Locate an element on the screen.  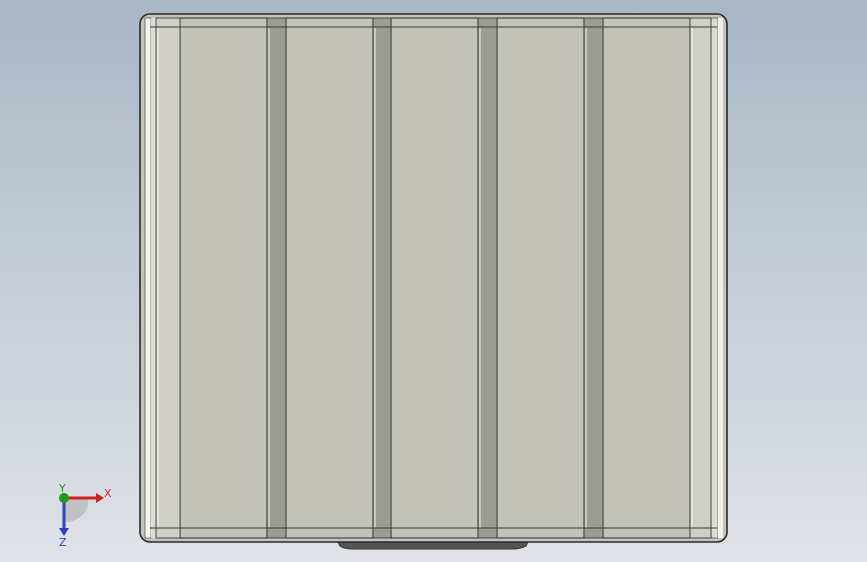
x-axis-label: X is located at coordinates (108, 493).